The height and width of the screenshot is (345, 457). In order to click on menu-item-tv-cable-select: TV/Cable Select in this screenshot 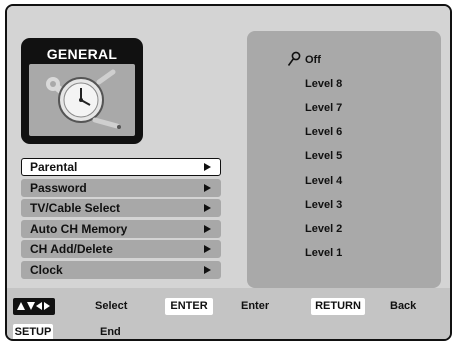, I will do `click(121, 208)`.